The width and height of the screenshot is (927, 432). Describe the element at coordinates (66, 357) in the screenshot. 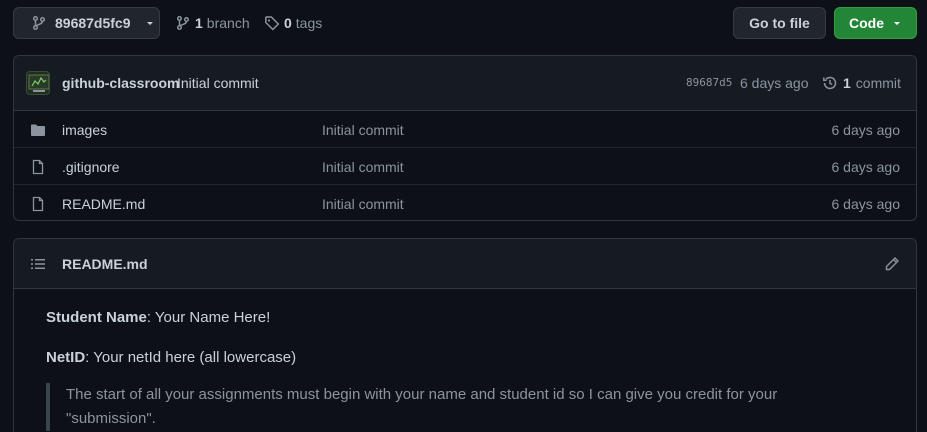

I see `netid-label: NetID` at that location.